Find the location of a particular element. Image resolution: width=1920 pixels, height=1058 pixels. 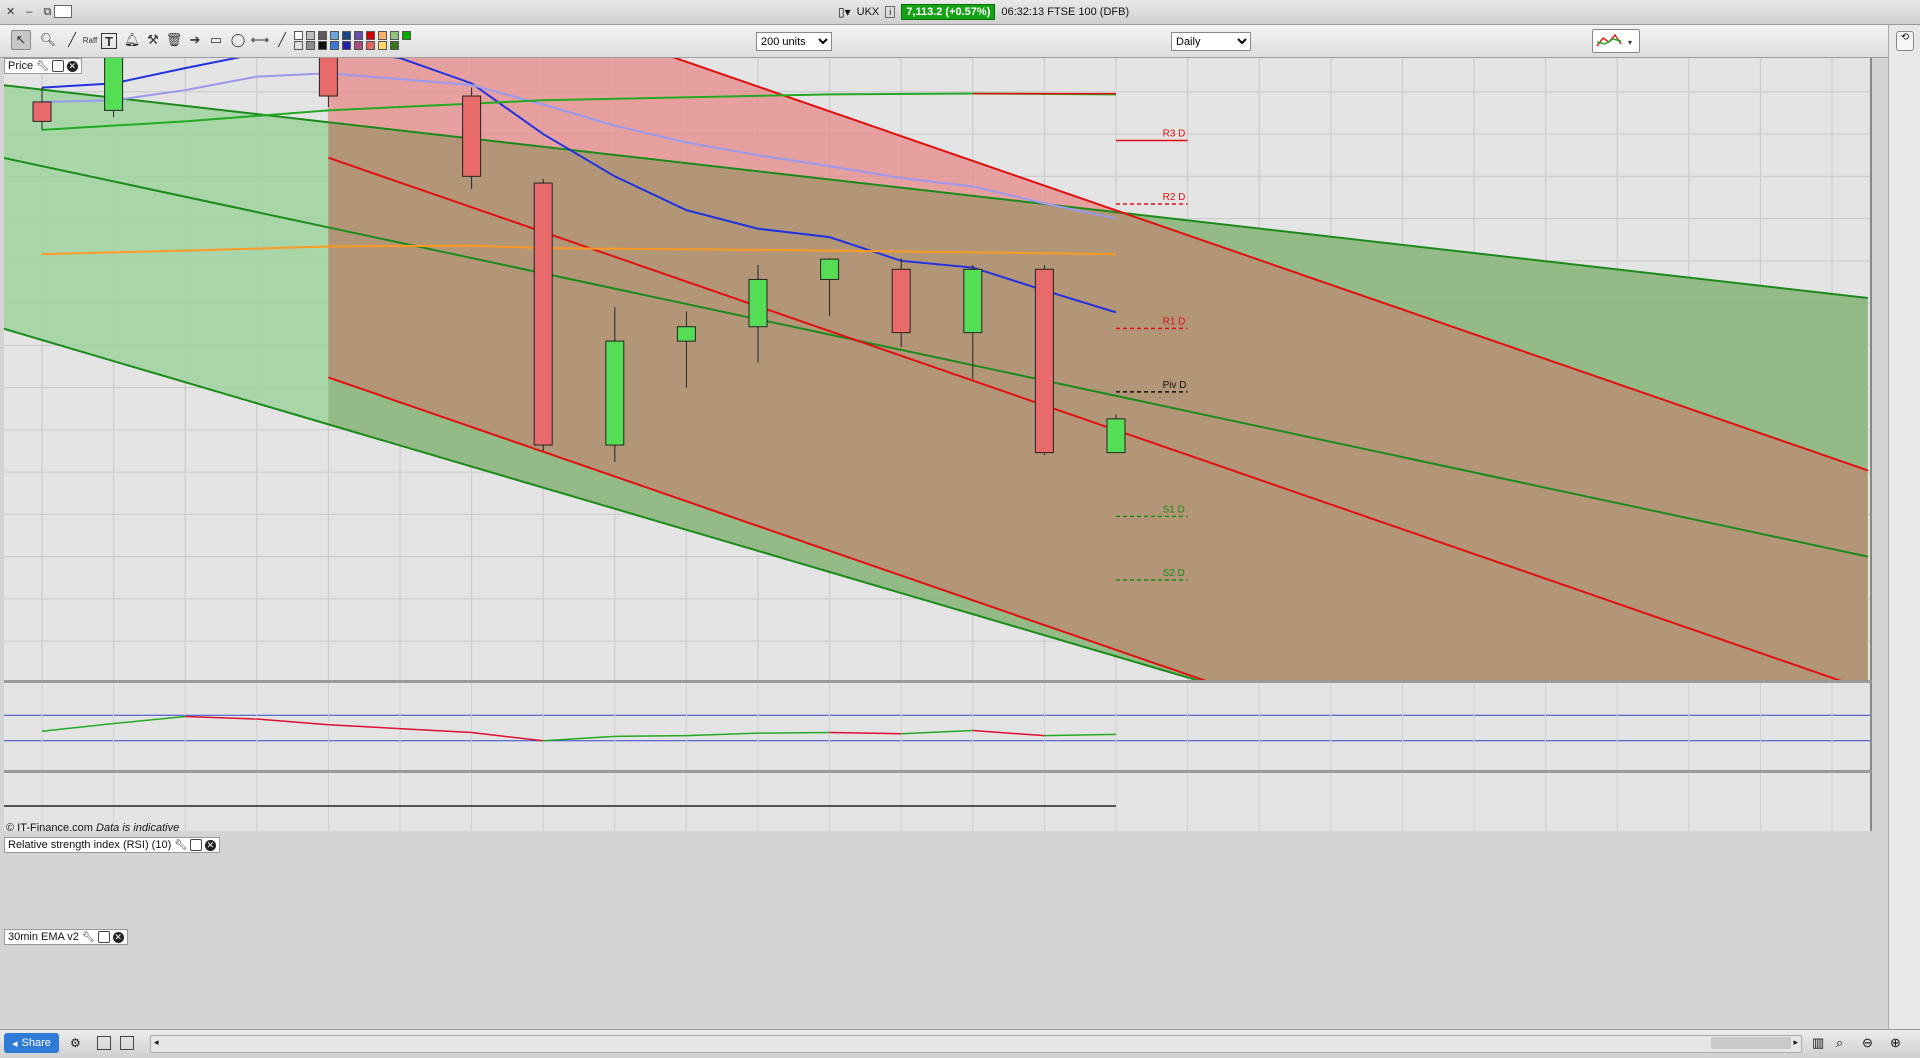

panel-separator is located at coordinates (938, 771).